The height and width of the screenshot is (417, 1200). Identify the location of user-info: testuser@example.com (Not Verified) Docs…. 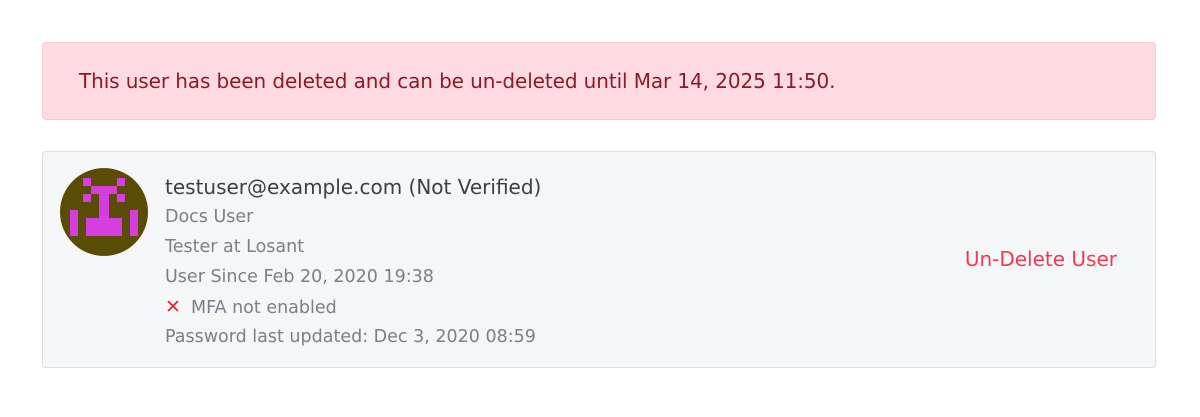
(353, 262).